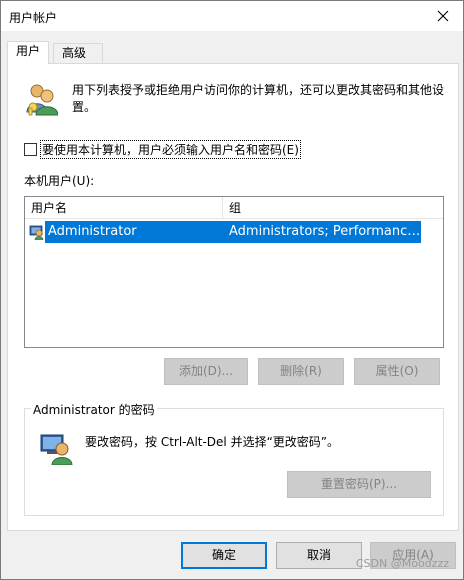 The width and height of the screenshot is (464, 580). I want to click on close-button, so click(443, 16).